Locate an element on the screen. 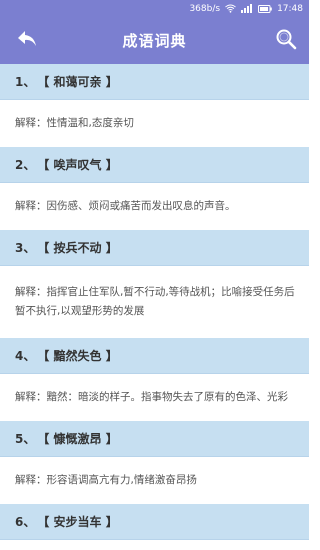 Image resolution: width=320 pixels, height=550 pixels. back-arrow-icon is located at coordinates (27, 41).